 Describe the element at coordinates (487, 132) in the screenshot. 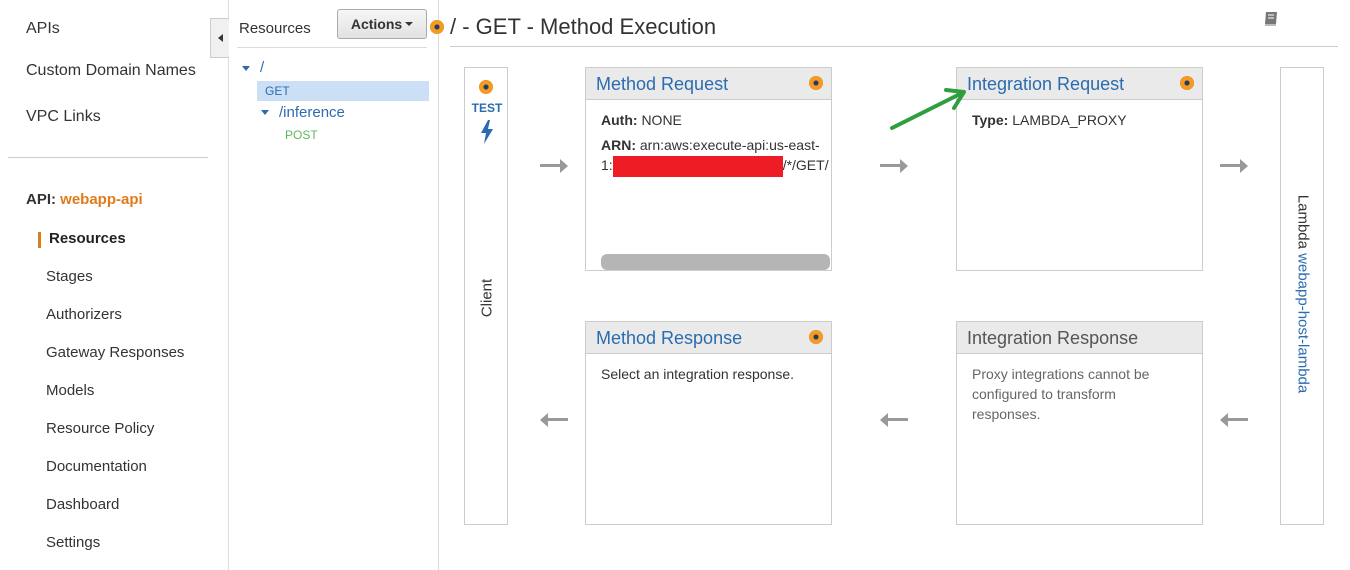

I see `lightning-icon` at that location.